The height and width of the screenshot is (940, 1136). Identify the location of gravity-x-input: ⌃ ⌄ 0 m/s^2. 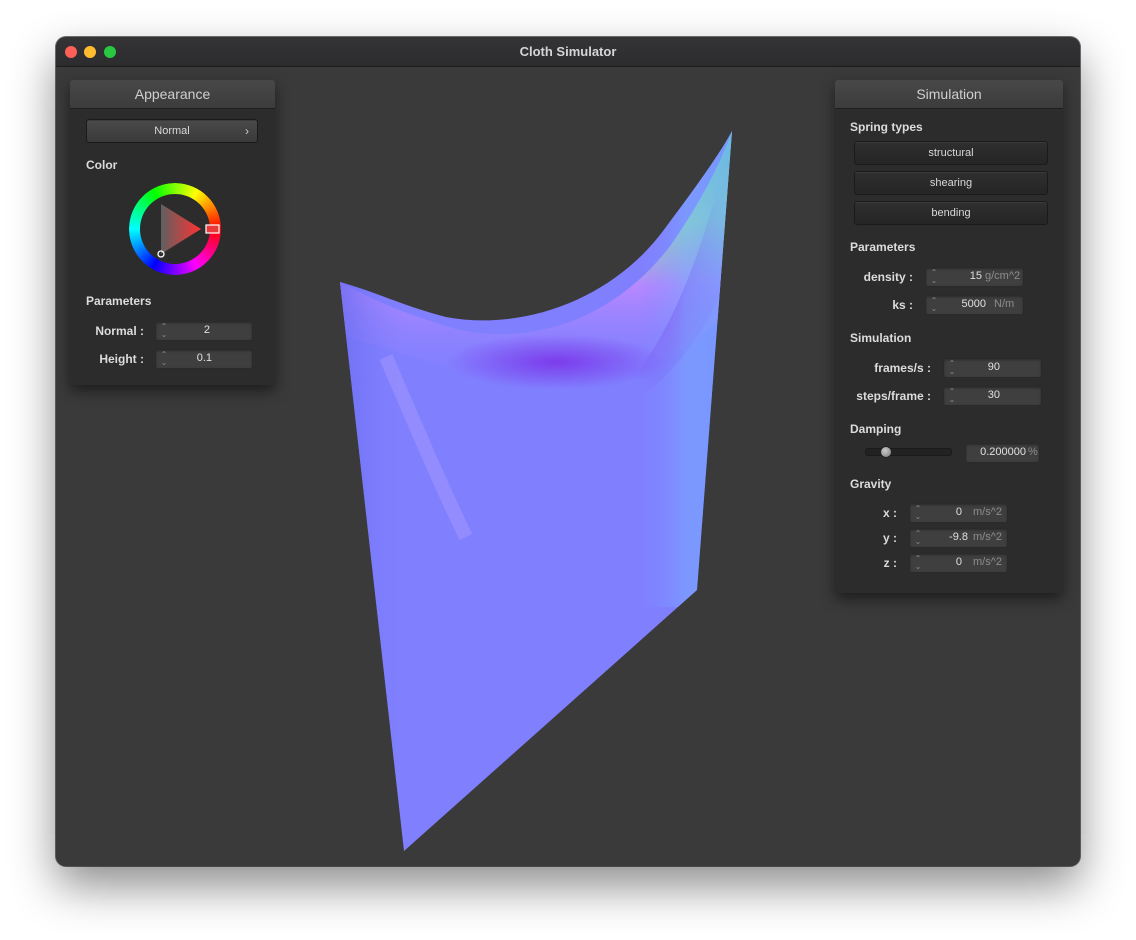
(958, 513).